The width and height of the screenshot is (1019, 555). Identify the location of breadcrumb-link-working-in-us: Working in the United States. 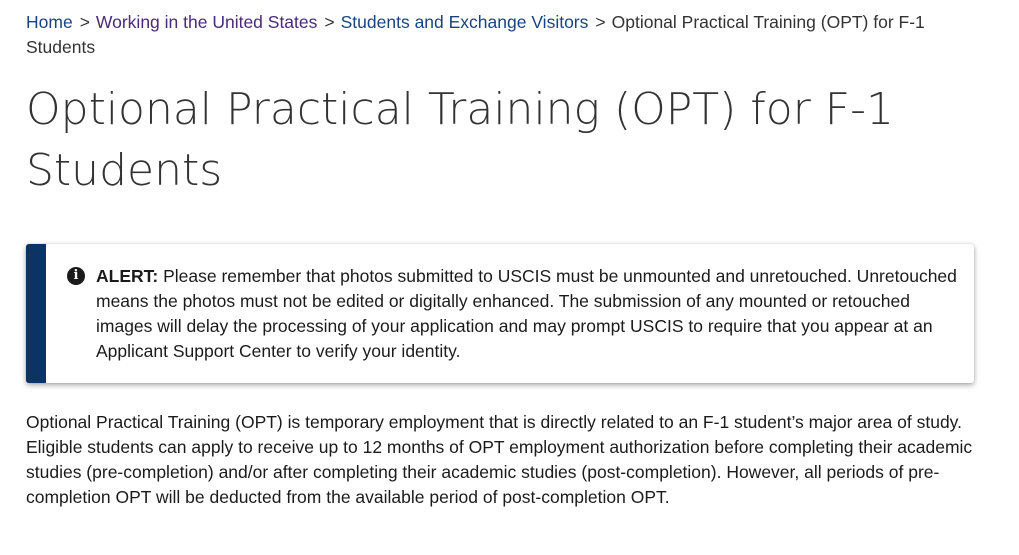
(206, 22).